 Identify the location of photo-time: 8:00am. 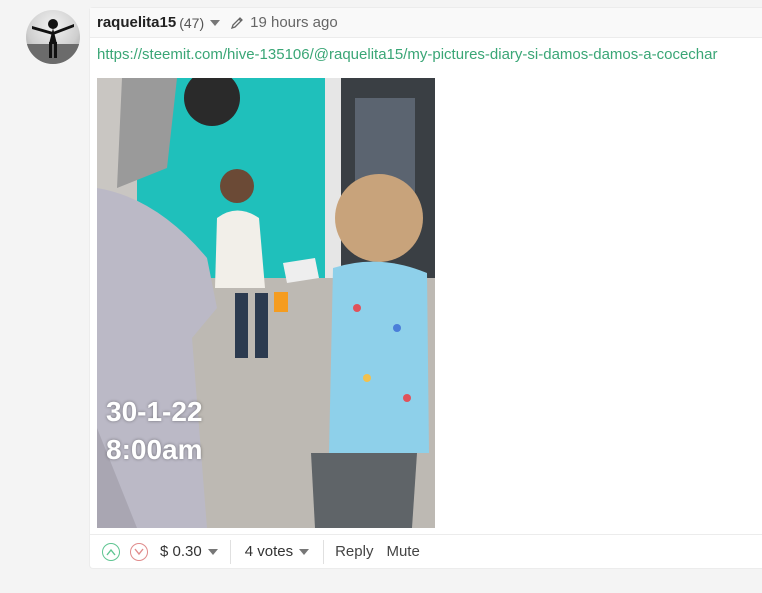
(154, 449).